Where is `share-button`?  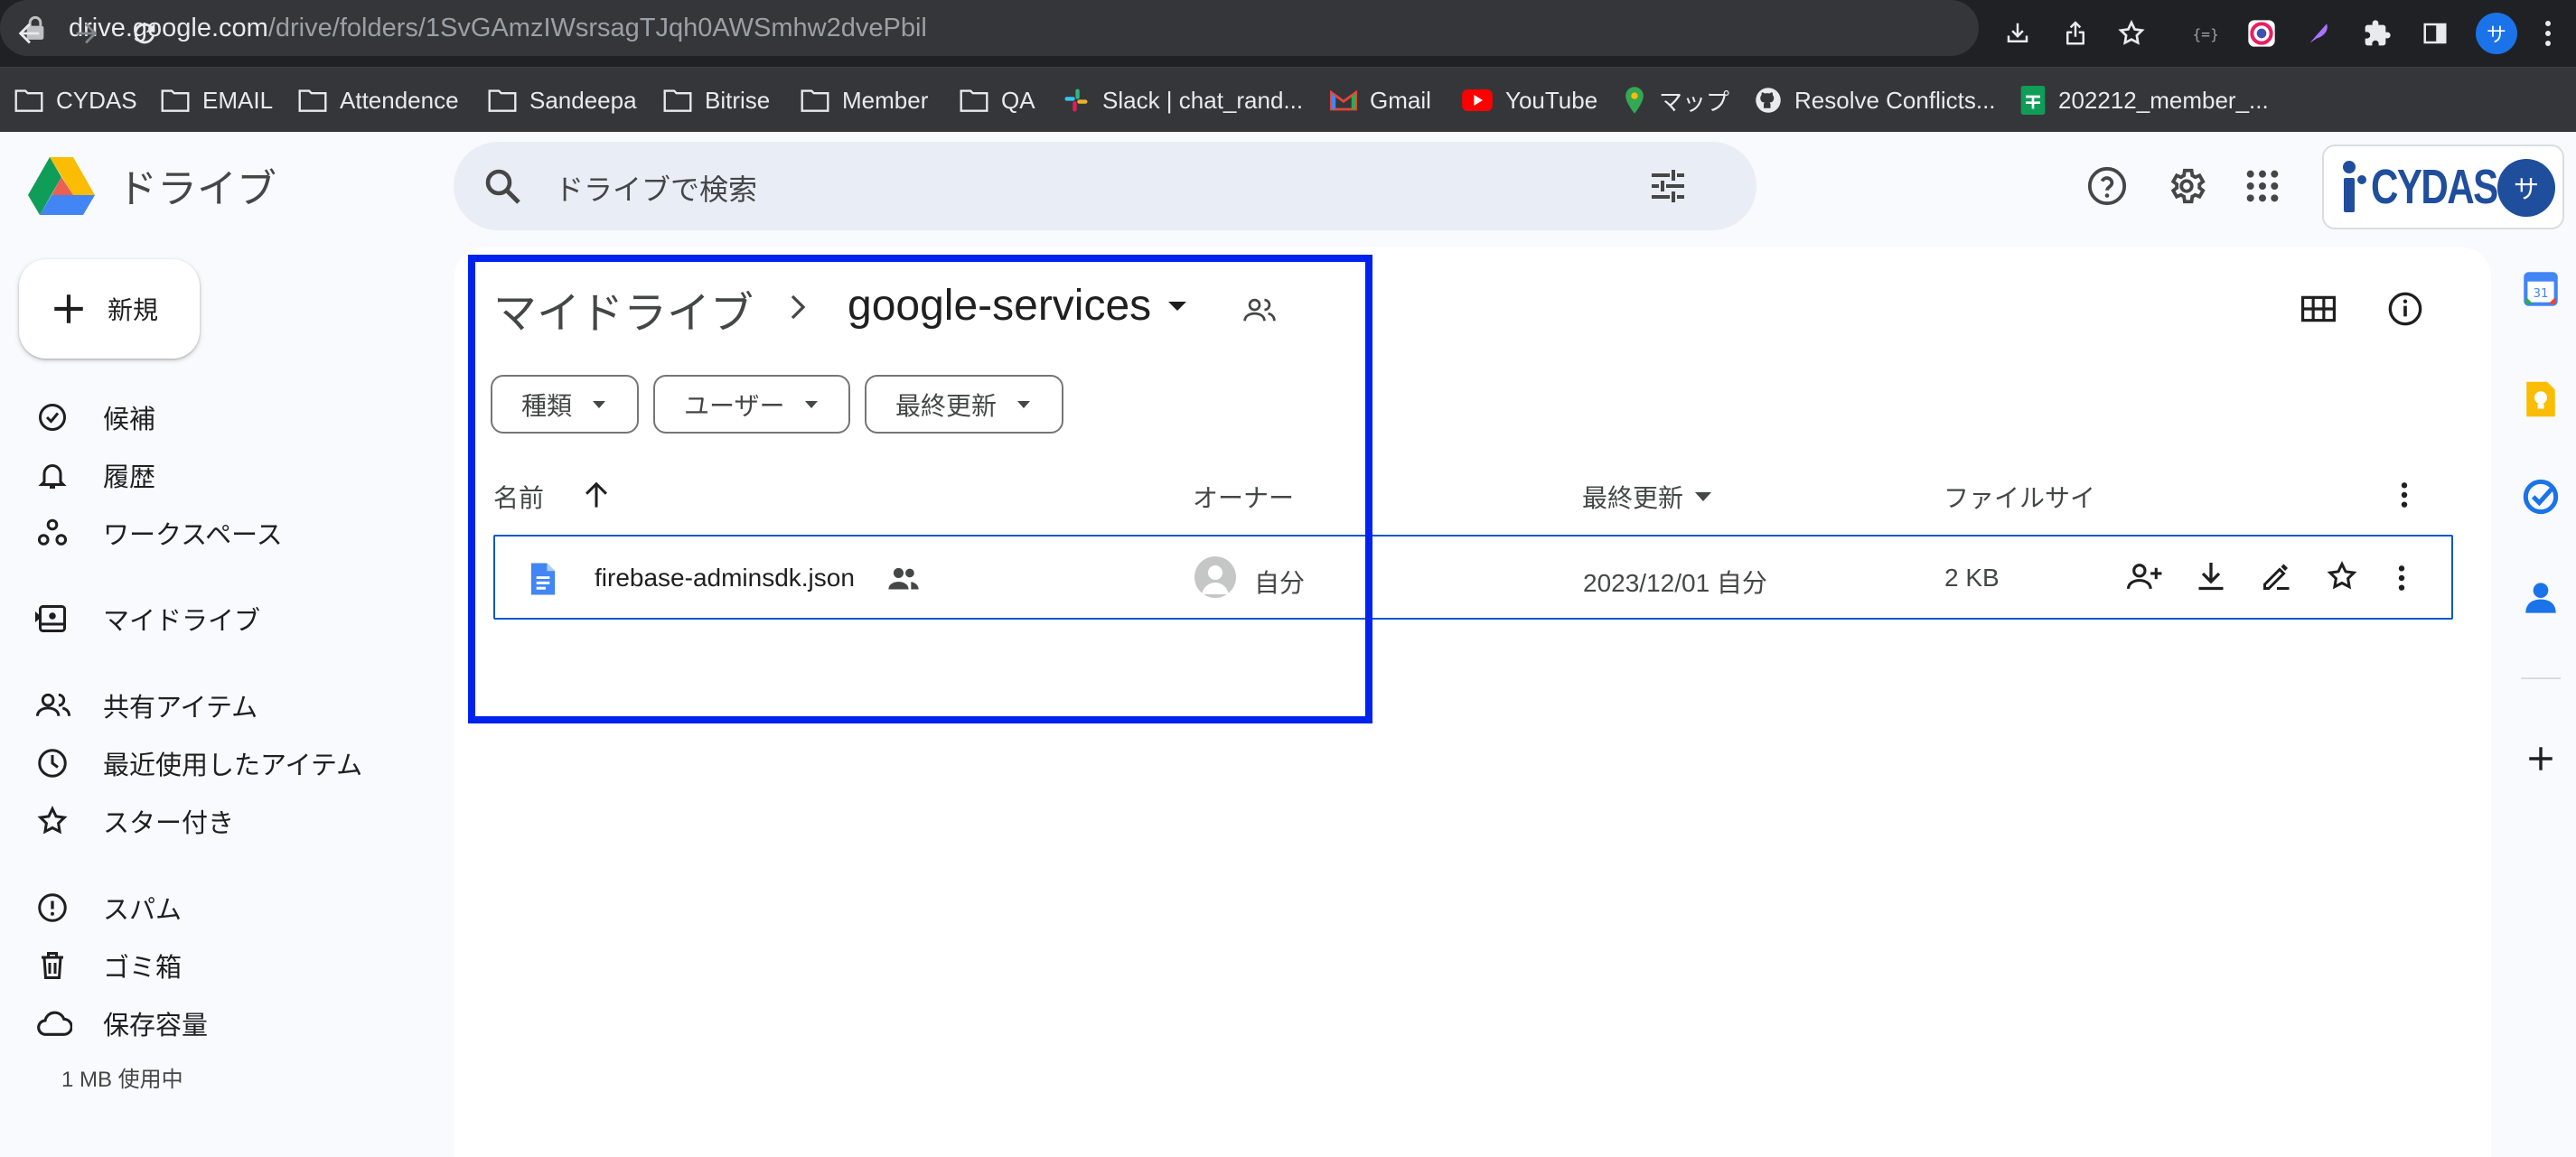 share-button is located at coordinates (2145, 576).